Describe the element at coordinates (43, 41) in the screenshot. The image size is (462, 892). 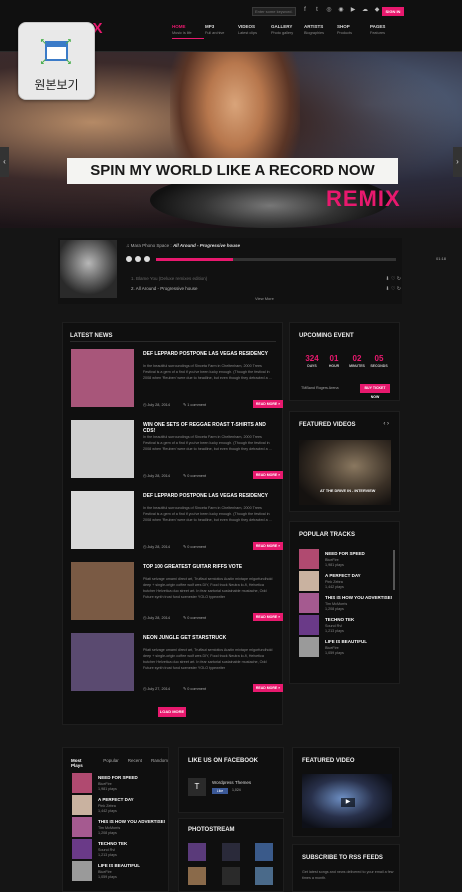
I see `expand-arrow-icon: ↖` at that location.